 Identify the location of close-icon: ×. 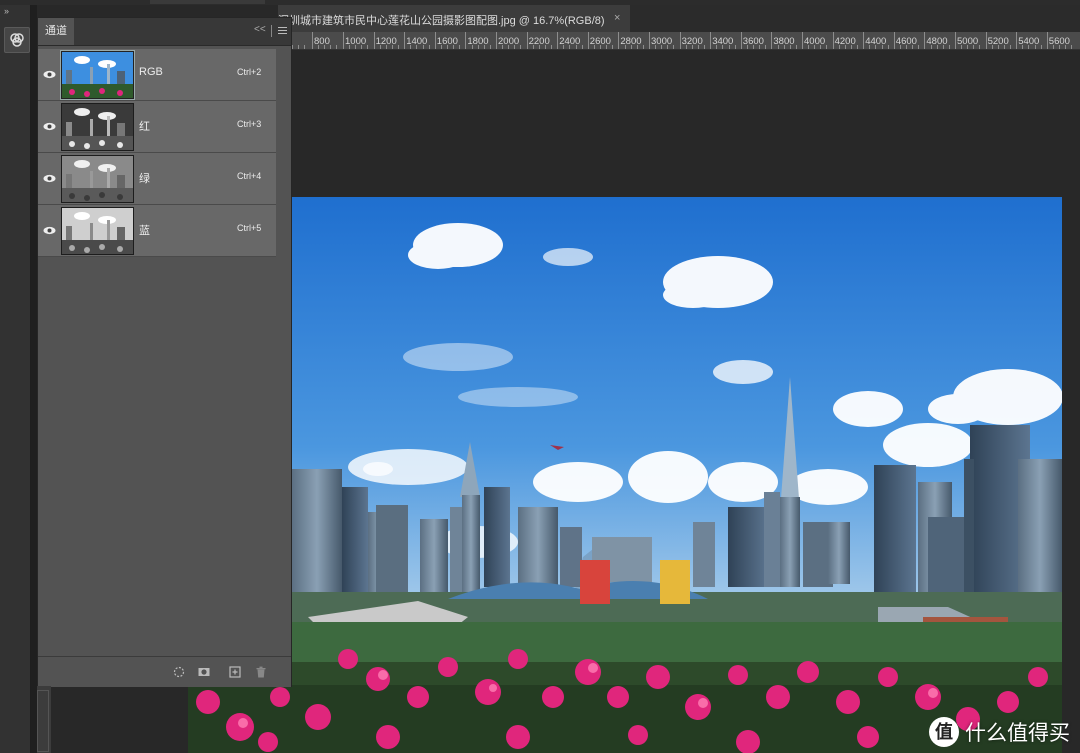
(617, 18).